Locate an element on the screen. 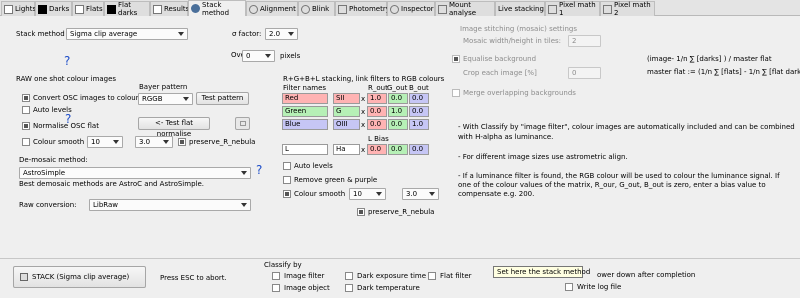 The image size is (800, 298). merge-checkbox is located at coordinates (456, 93).